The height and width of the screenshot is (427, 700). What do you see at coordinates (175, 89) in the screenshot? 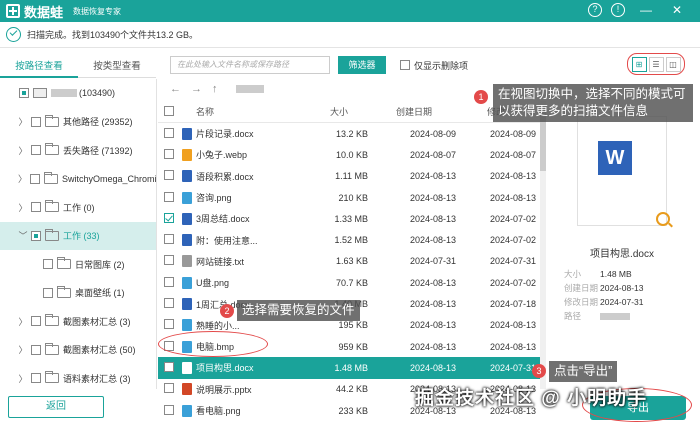
I see `back-arrow-icon: ←` at bounding box center [175, 89].